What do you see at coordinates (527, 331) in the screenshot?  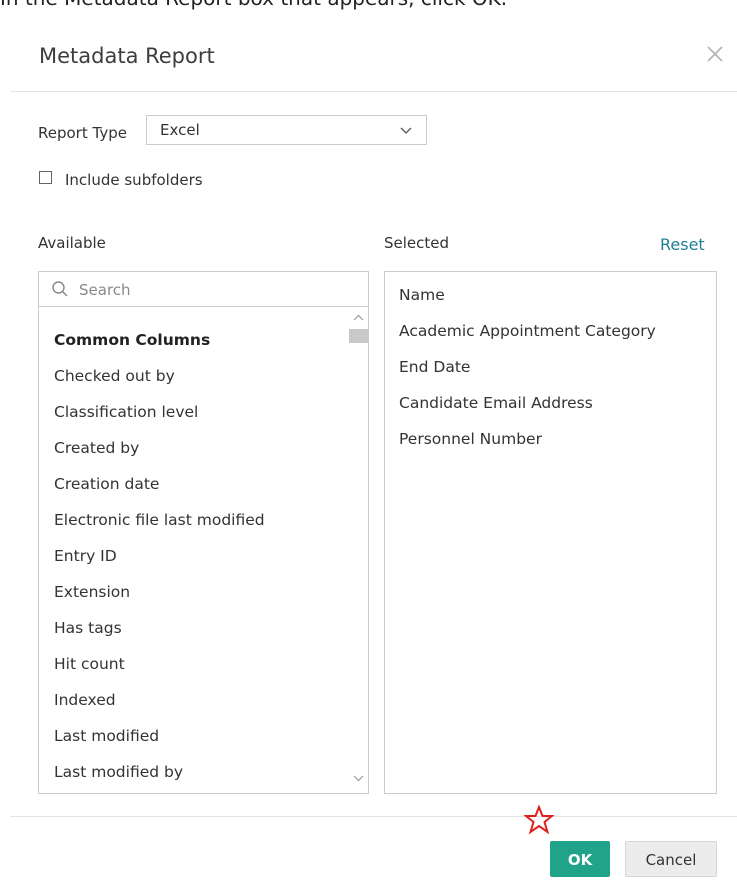 I see `selected-item: Academic Appointment Category` at bounding box center [527, 331].